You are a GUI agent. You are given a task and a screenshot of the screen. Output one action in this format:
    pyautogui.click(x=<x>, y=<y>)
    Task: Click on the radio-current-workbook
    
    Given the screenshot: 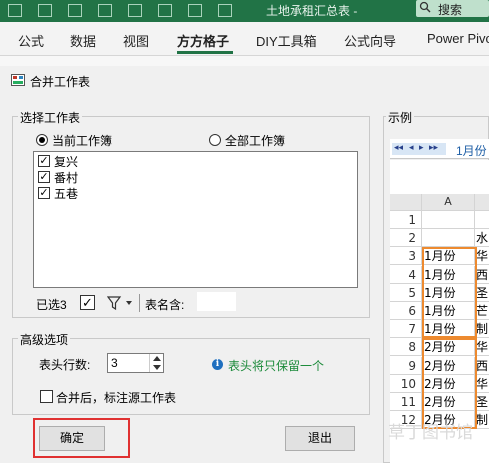 What is the action you would take?
    pyautogui.click(x=42, y=140)
    